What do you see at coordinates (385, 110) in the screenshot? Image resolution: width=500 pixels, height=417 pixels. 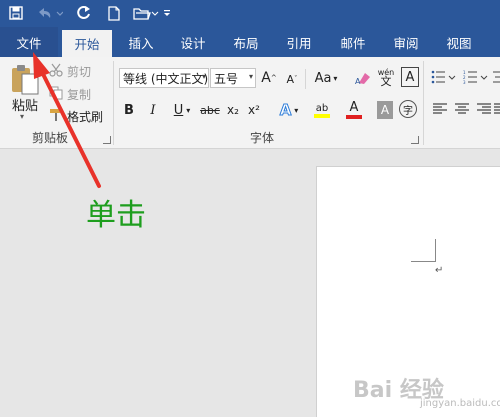 I see `character-shading-icon: A` at bounding box center [385, 110].